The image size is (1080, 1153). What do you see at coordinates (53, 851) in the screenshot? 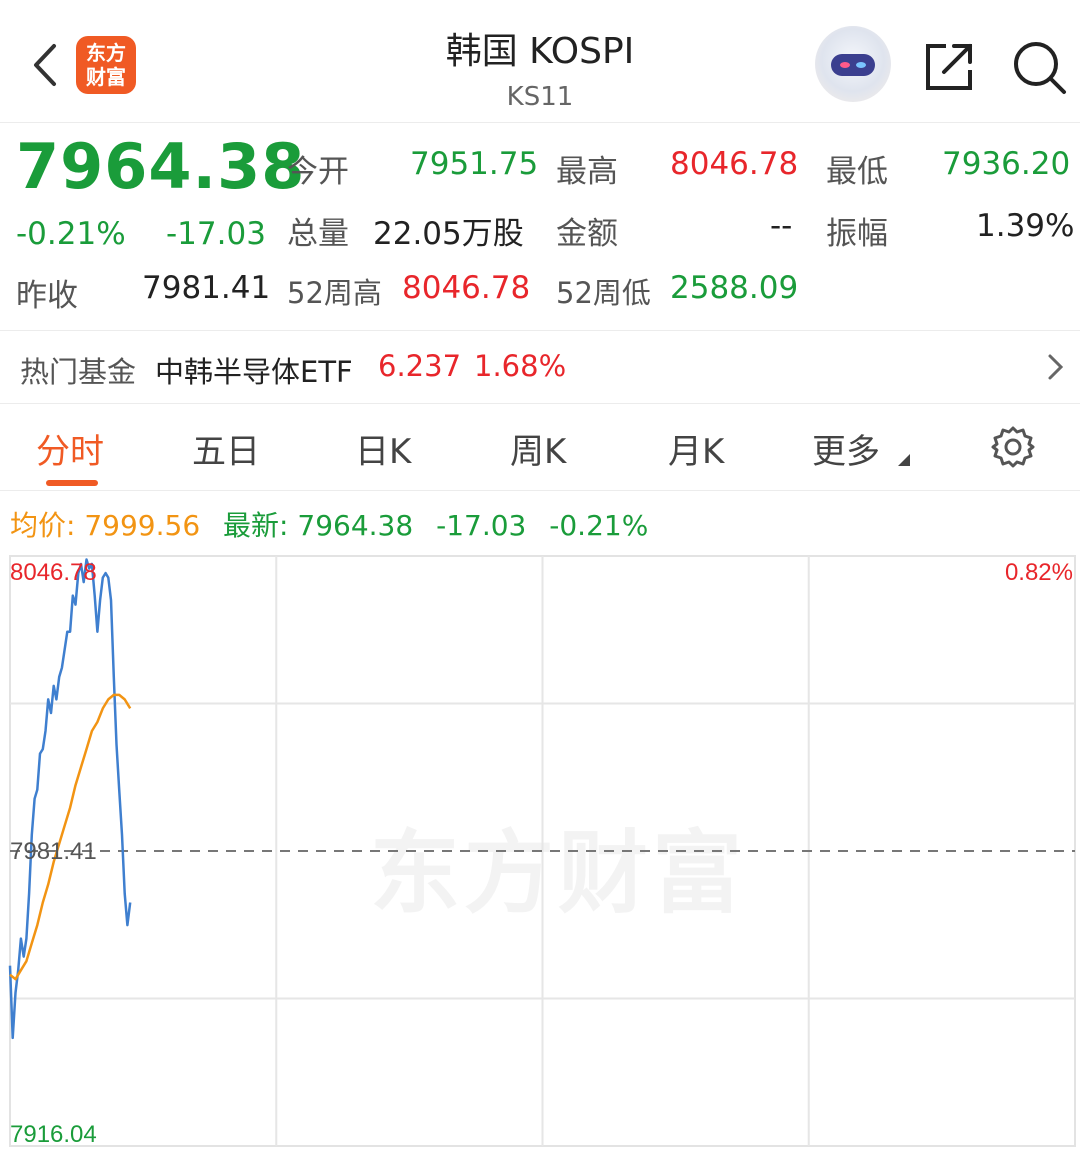
I see `y-reference-label: 7981.41` at bounding box center [53, 851].